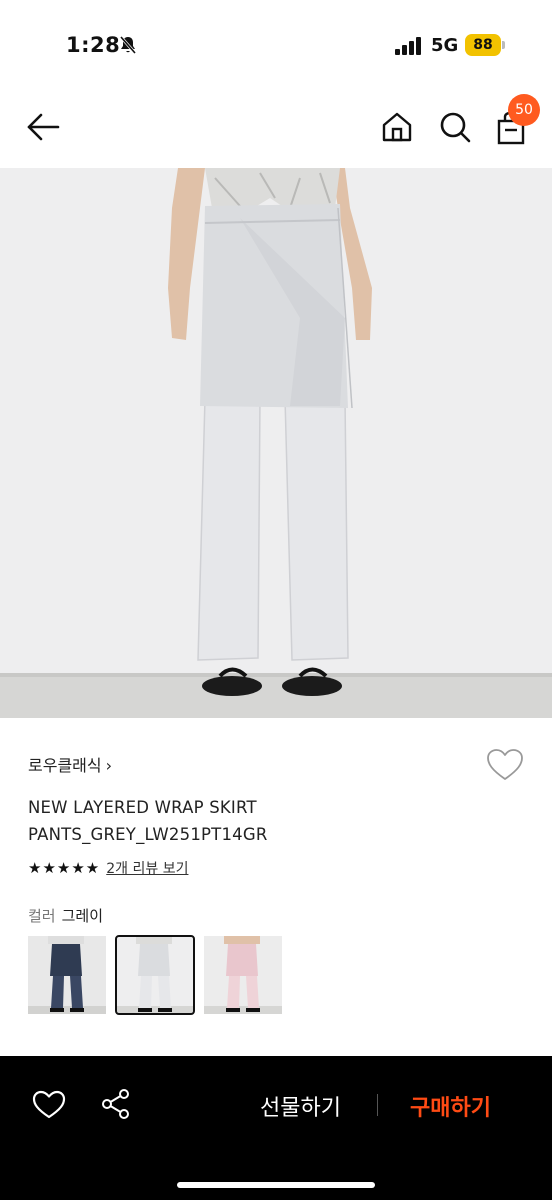  What do you see at coordinates (42, 916) in the screenshot?
I see `color-label: 컬러` at bounding box center [42, 916].